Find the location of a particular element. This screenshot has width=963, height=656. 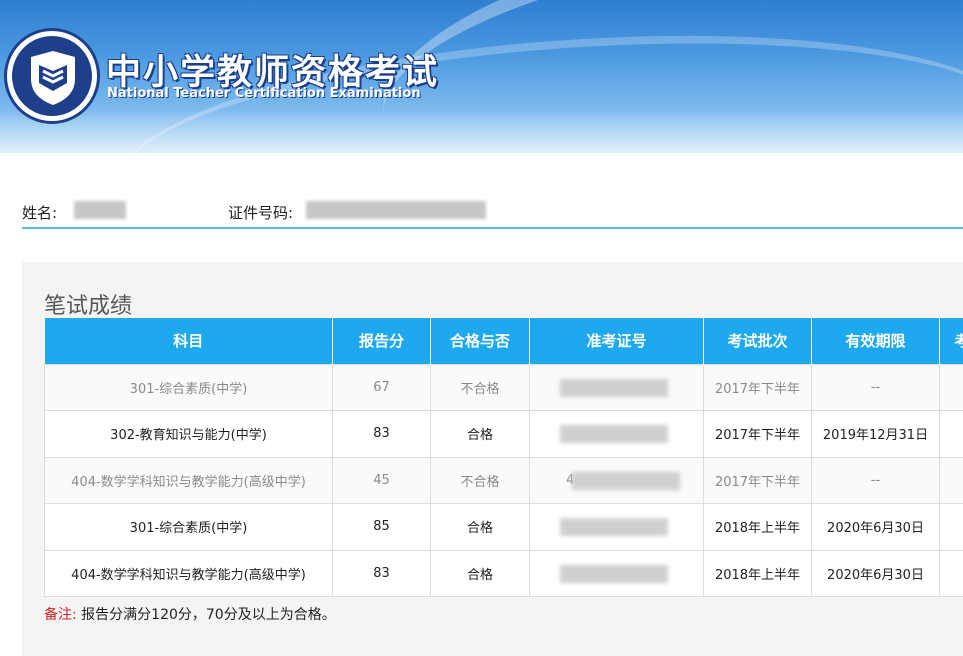

column-header-ticket: 准考证号 is located at coordinates (616, 341).